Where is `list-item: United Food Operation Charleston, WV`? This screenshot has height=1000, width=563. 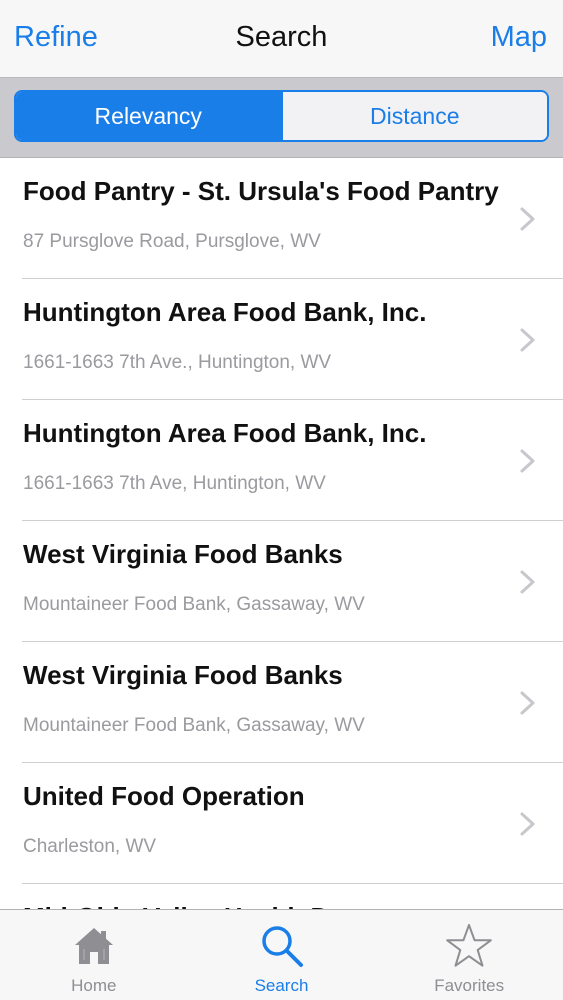 list-item: United Food Operation Charleston, WV is located at coordinates (281, 823).